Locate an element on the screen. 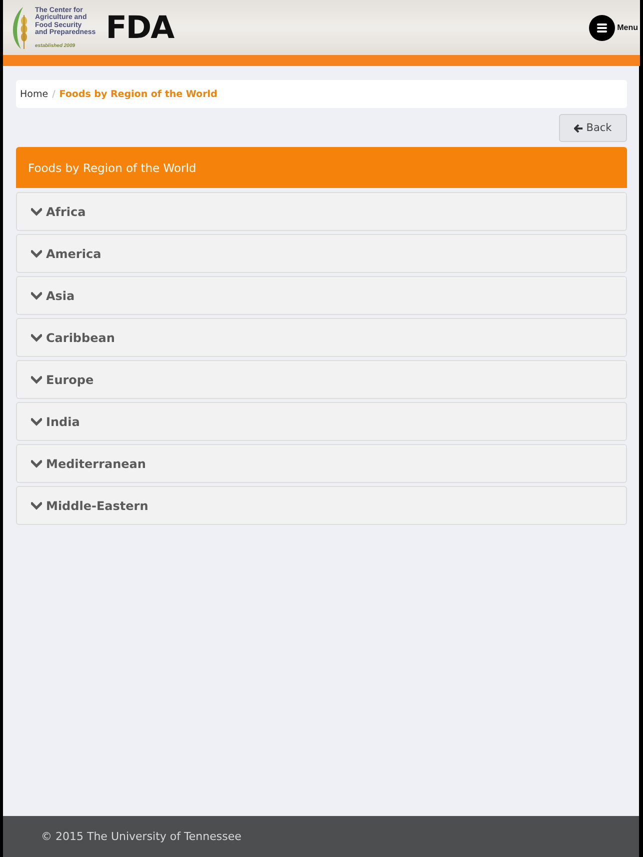 Image resolution: width=643 pixels, height=857 pixels. agency-logo: FDA is located at coordinates (140, 27).